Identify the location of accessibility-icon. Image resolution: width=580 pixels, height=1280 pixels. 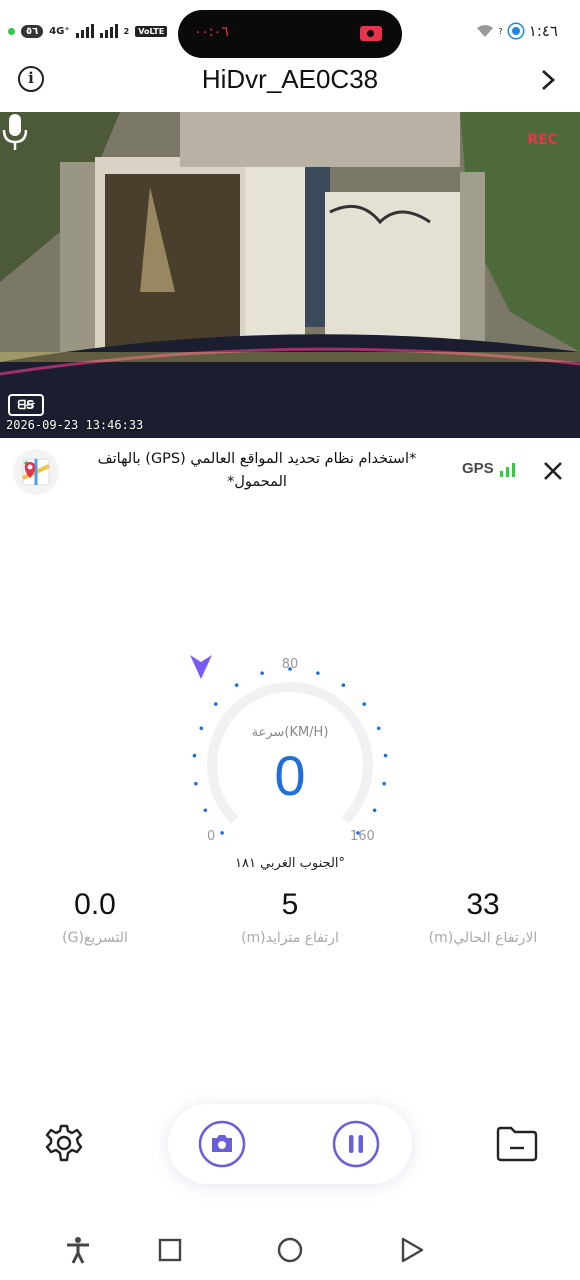
(78, 1250).